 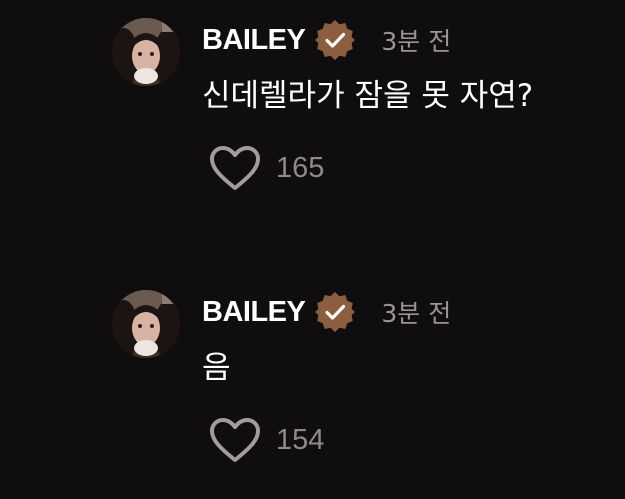 What do you see at coordinates (266, 168) in the screenshot?
I see `like-control: 165` at bounding box center [266, 168].